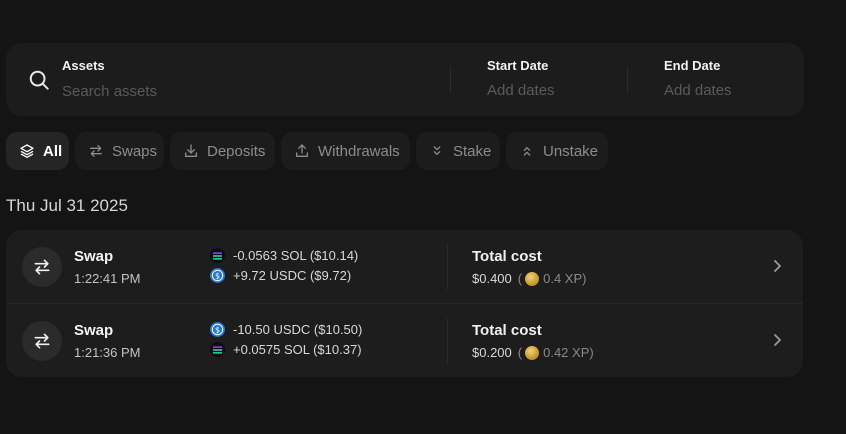 The width and height of the screenshot is (846, 434). I want to click on date-heading: Thu Jul 31 2025, so click(67, 205).